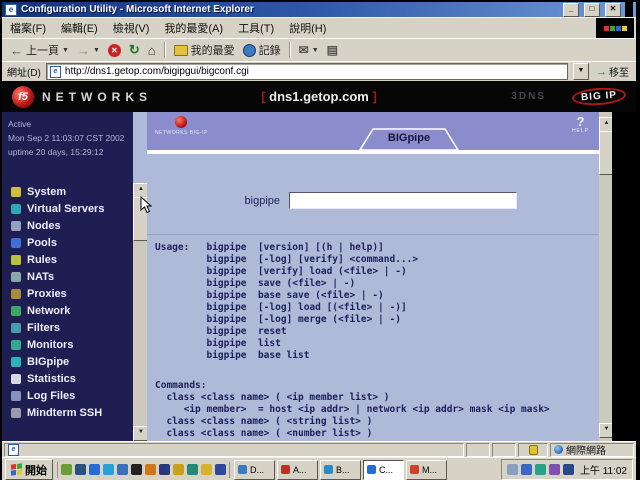 The height and width of the screenshot is (480, 640). Describe the element at coordinates (67, 378) in the screenshot. I see `sidebar-item-statistics: Statistics` at that location.